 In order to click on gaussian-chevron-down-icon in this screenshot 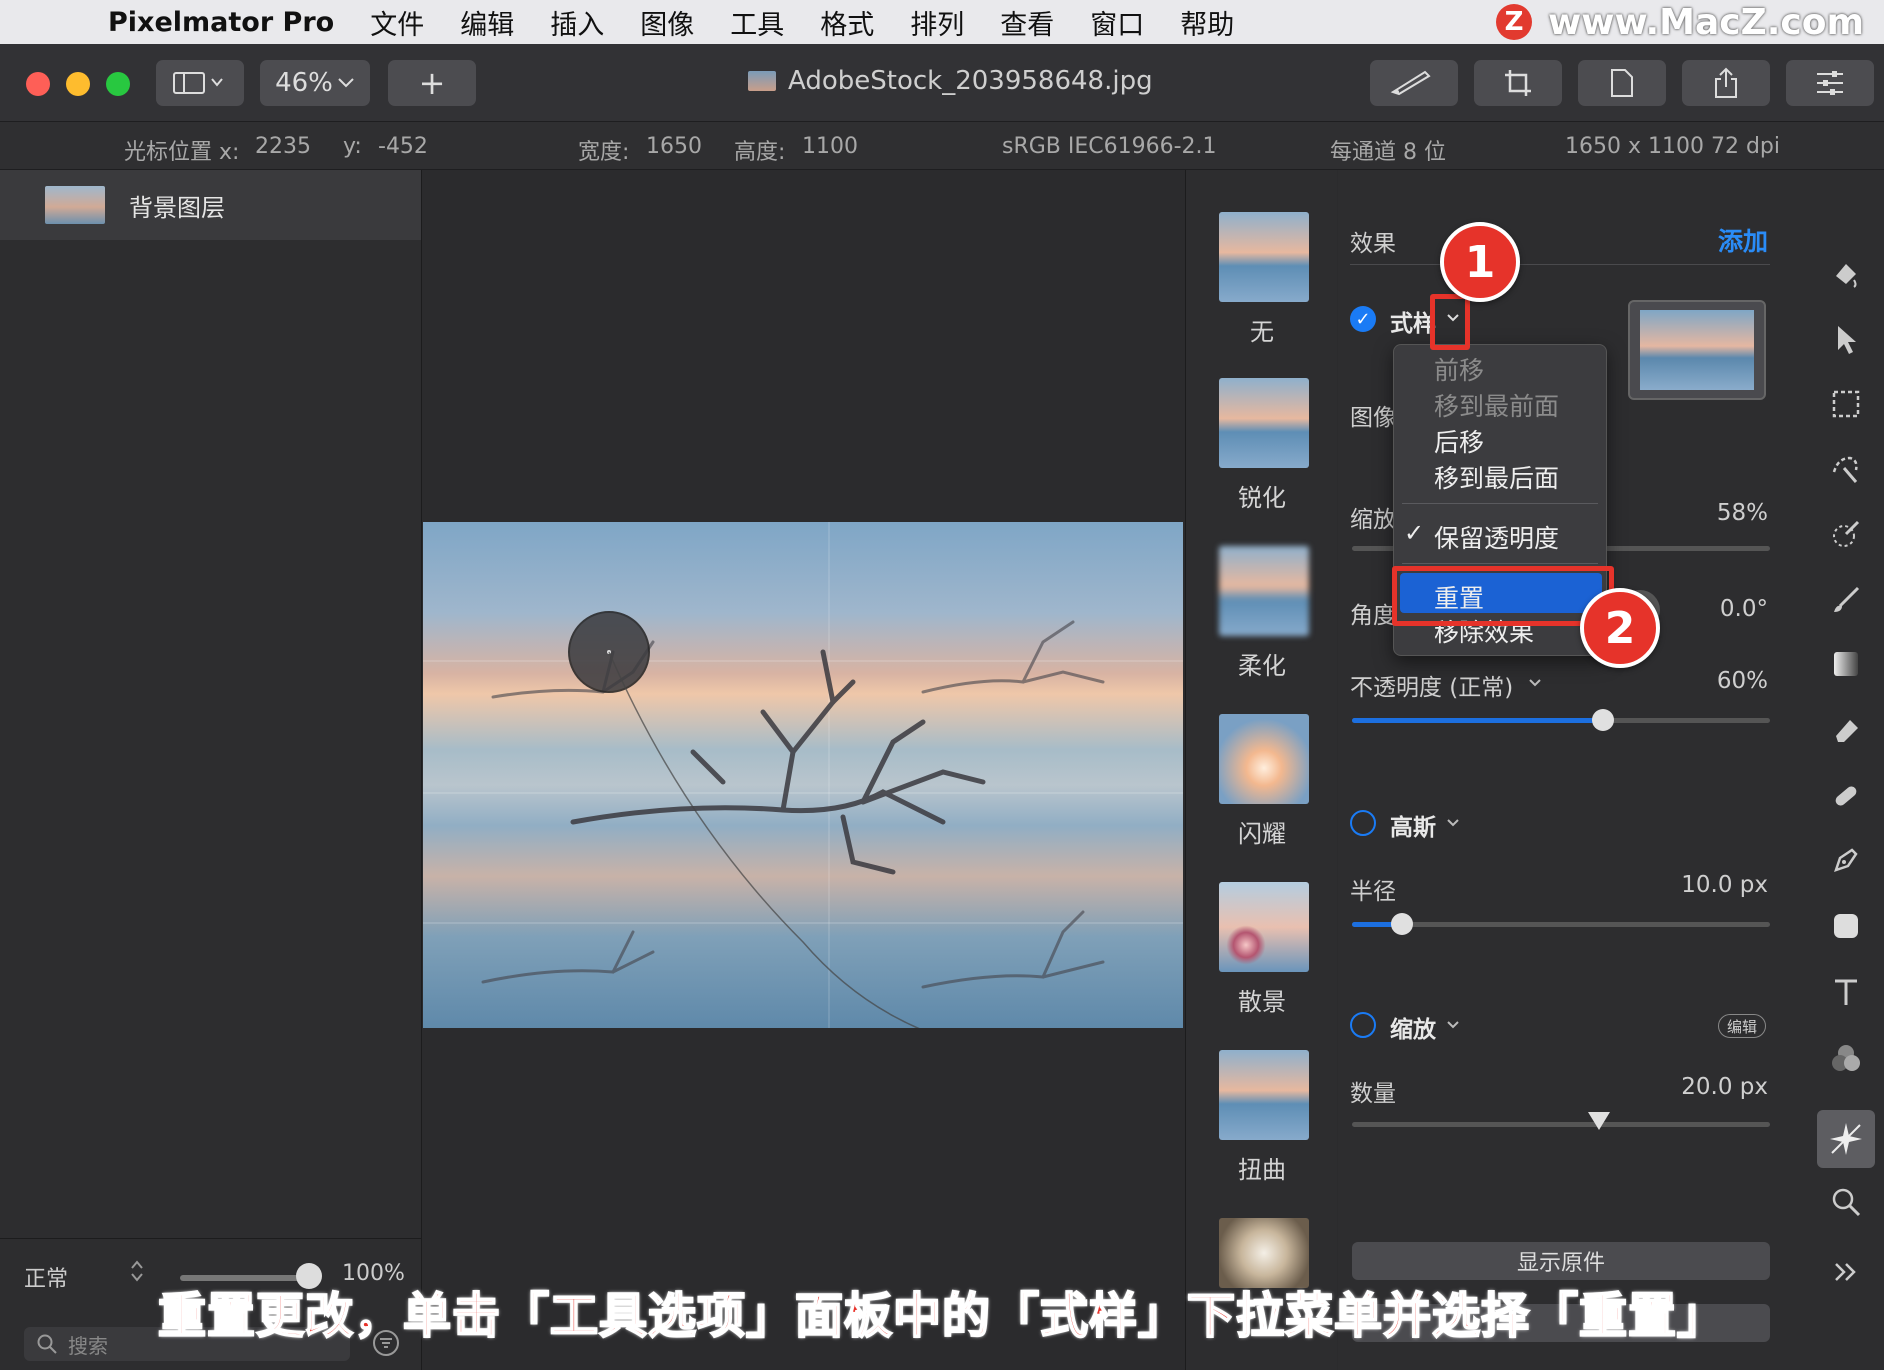, I will do `click(1453, 823)`.